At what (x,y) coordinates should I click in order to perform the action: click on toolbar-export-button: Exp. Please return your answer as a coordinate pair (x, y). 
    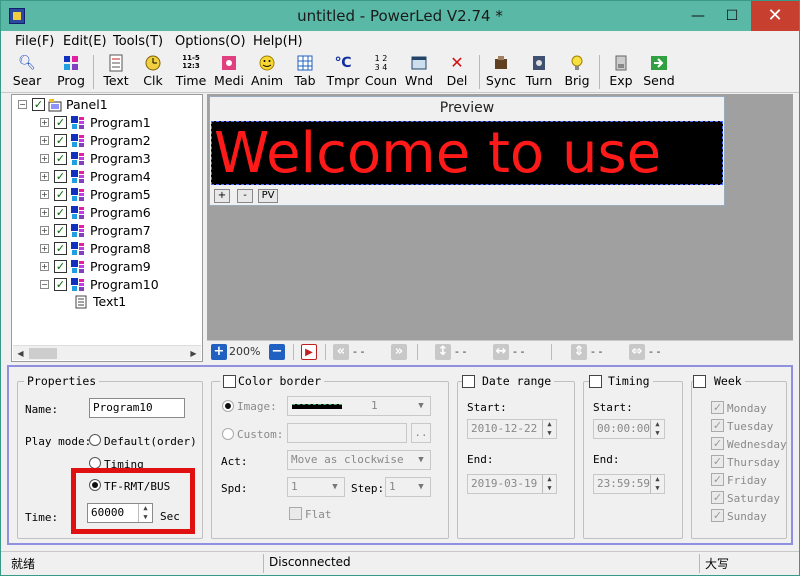
    Looking at the image, I should click on (621, 72).